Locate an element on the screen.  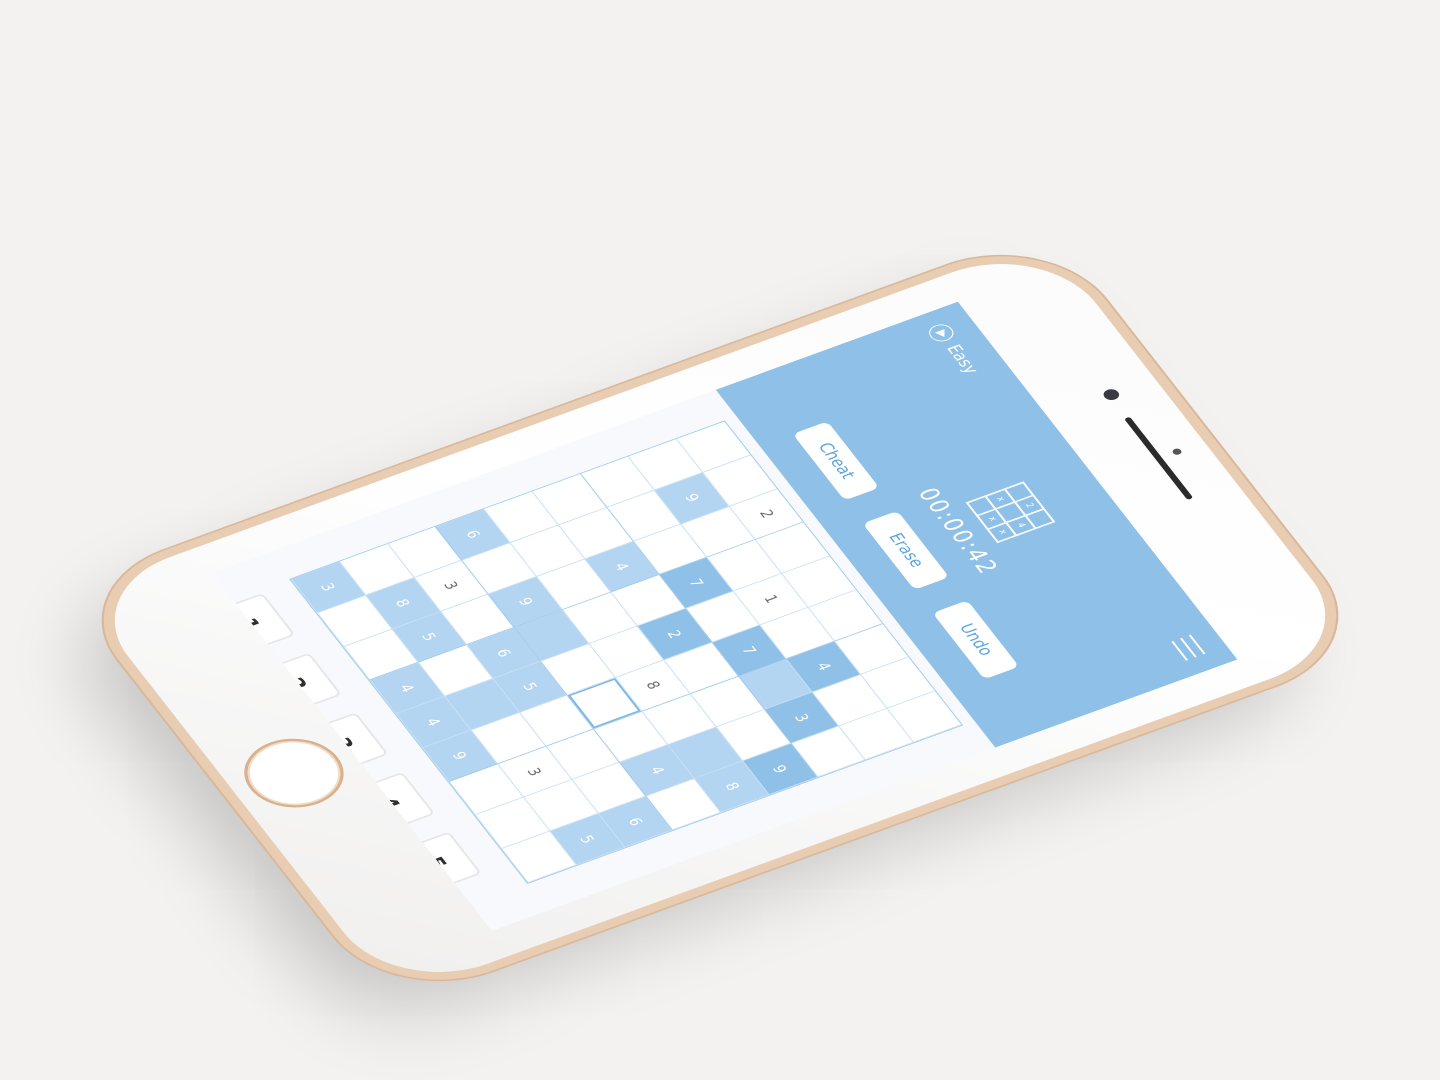
difficulty-selector: Easy is located at coordinates (953, 349).